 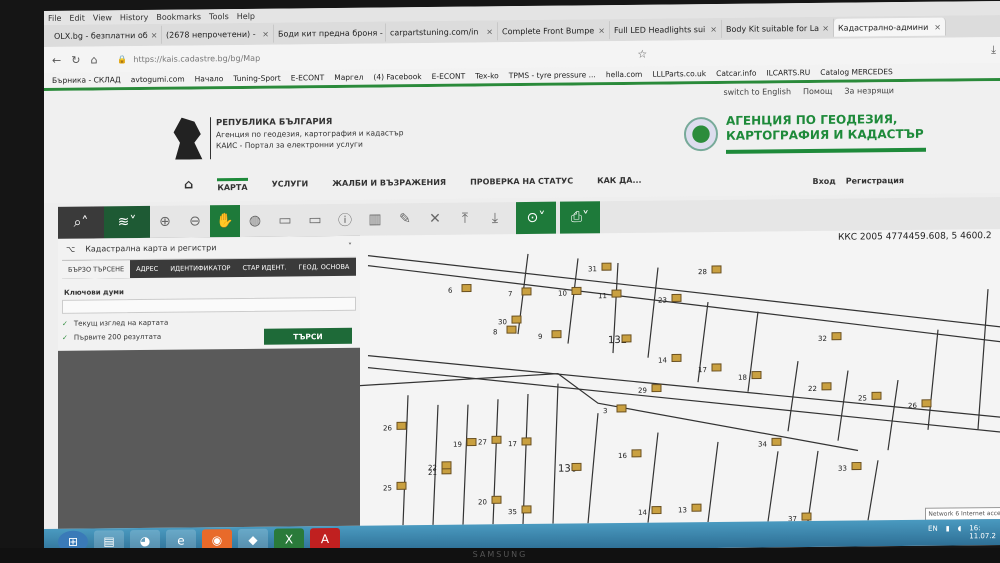 I want to click on tab-geodetic-base: ГЕОД. ОСНОВА, so click(x=323, y=267).